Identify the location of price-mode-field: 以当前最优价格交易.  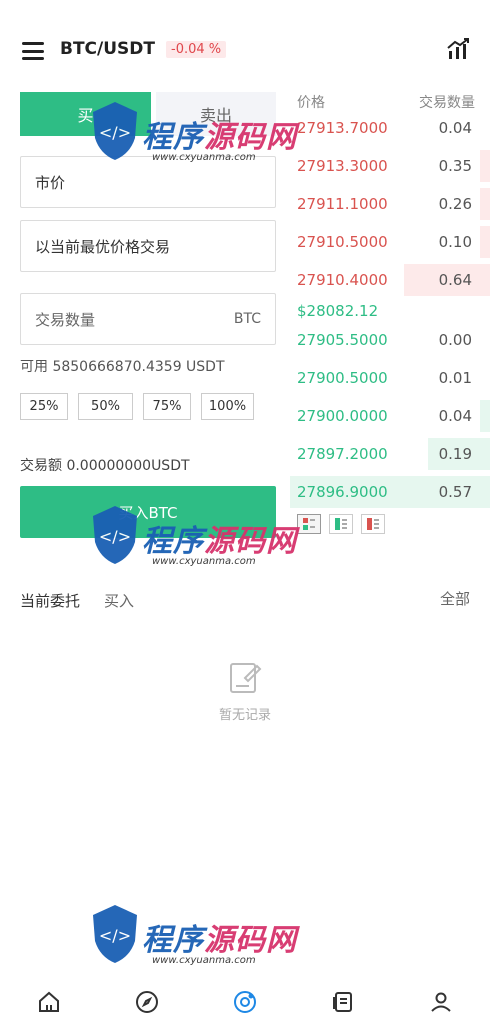
(148, 246).